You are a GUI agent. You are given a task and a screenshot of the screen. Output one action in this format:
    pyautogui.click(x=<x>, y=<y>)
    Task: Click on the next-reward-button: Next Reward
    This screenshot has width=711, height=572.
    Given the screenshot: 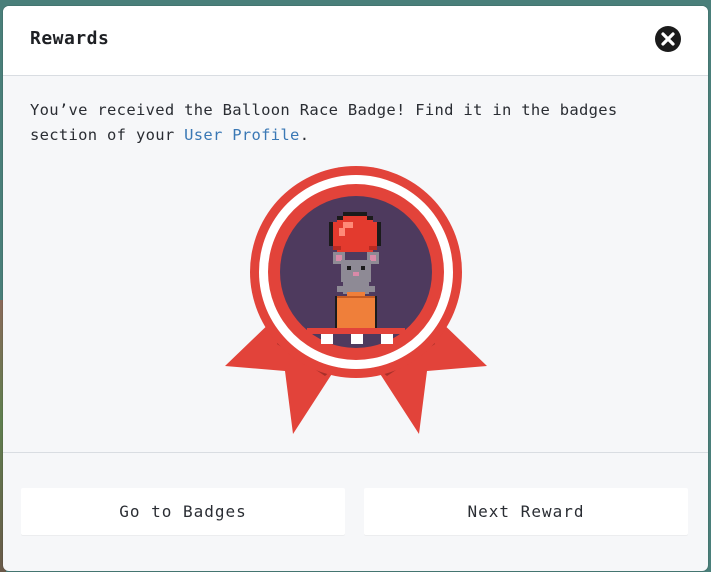 What is the action you would take?
    pyautogui.click(x=526, y=511)
    